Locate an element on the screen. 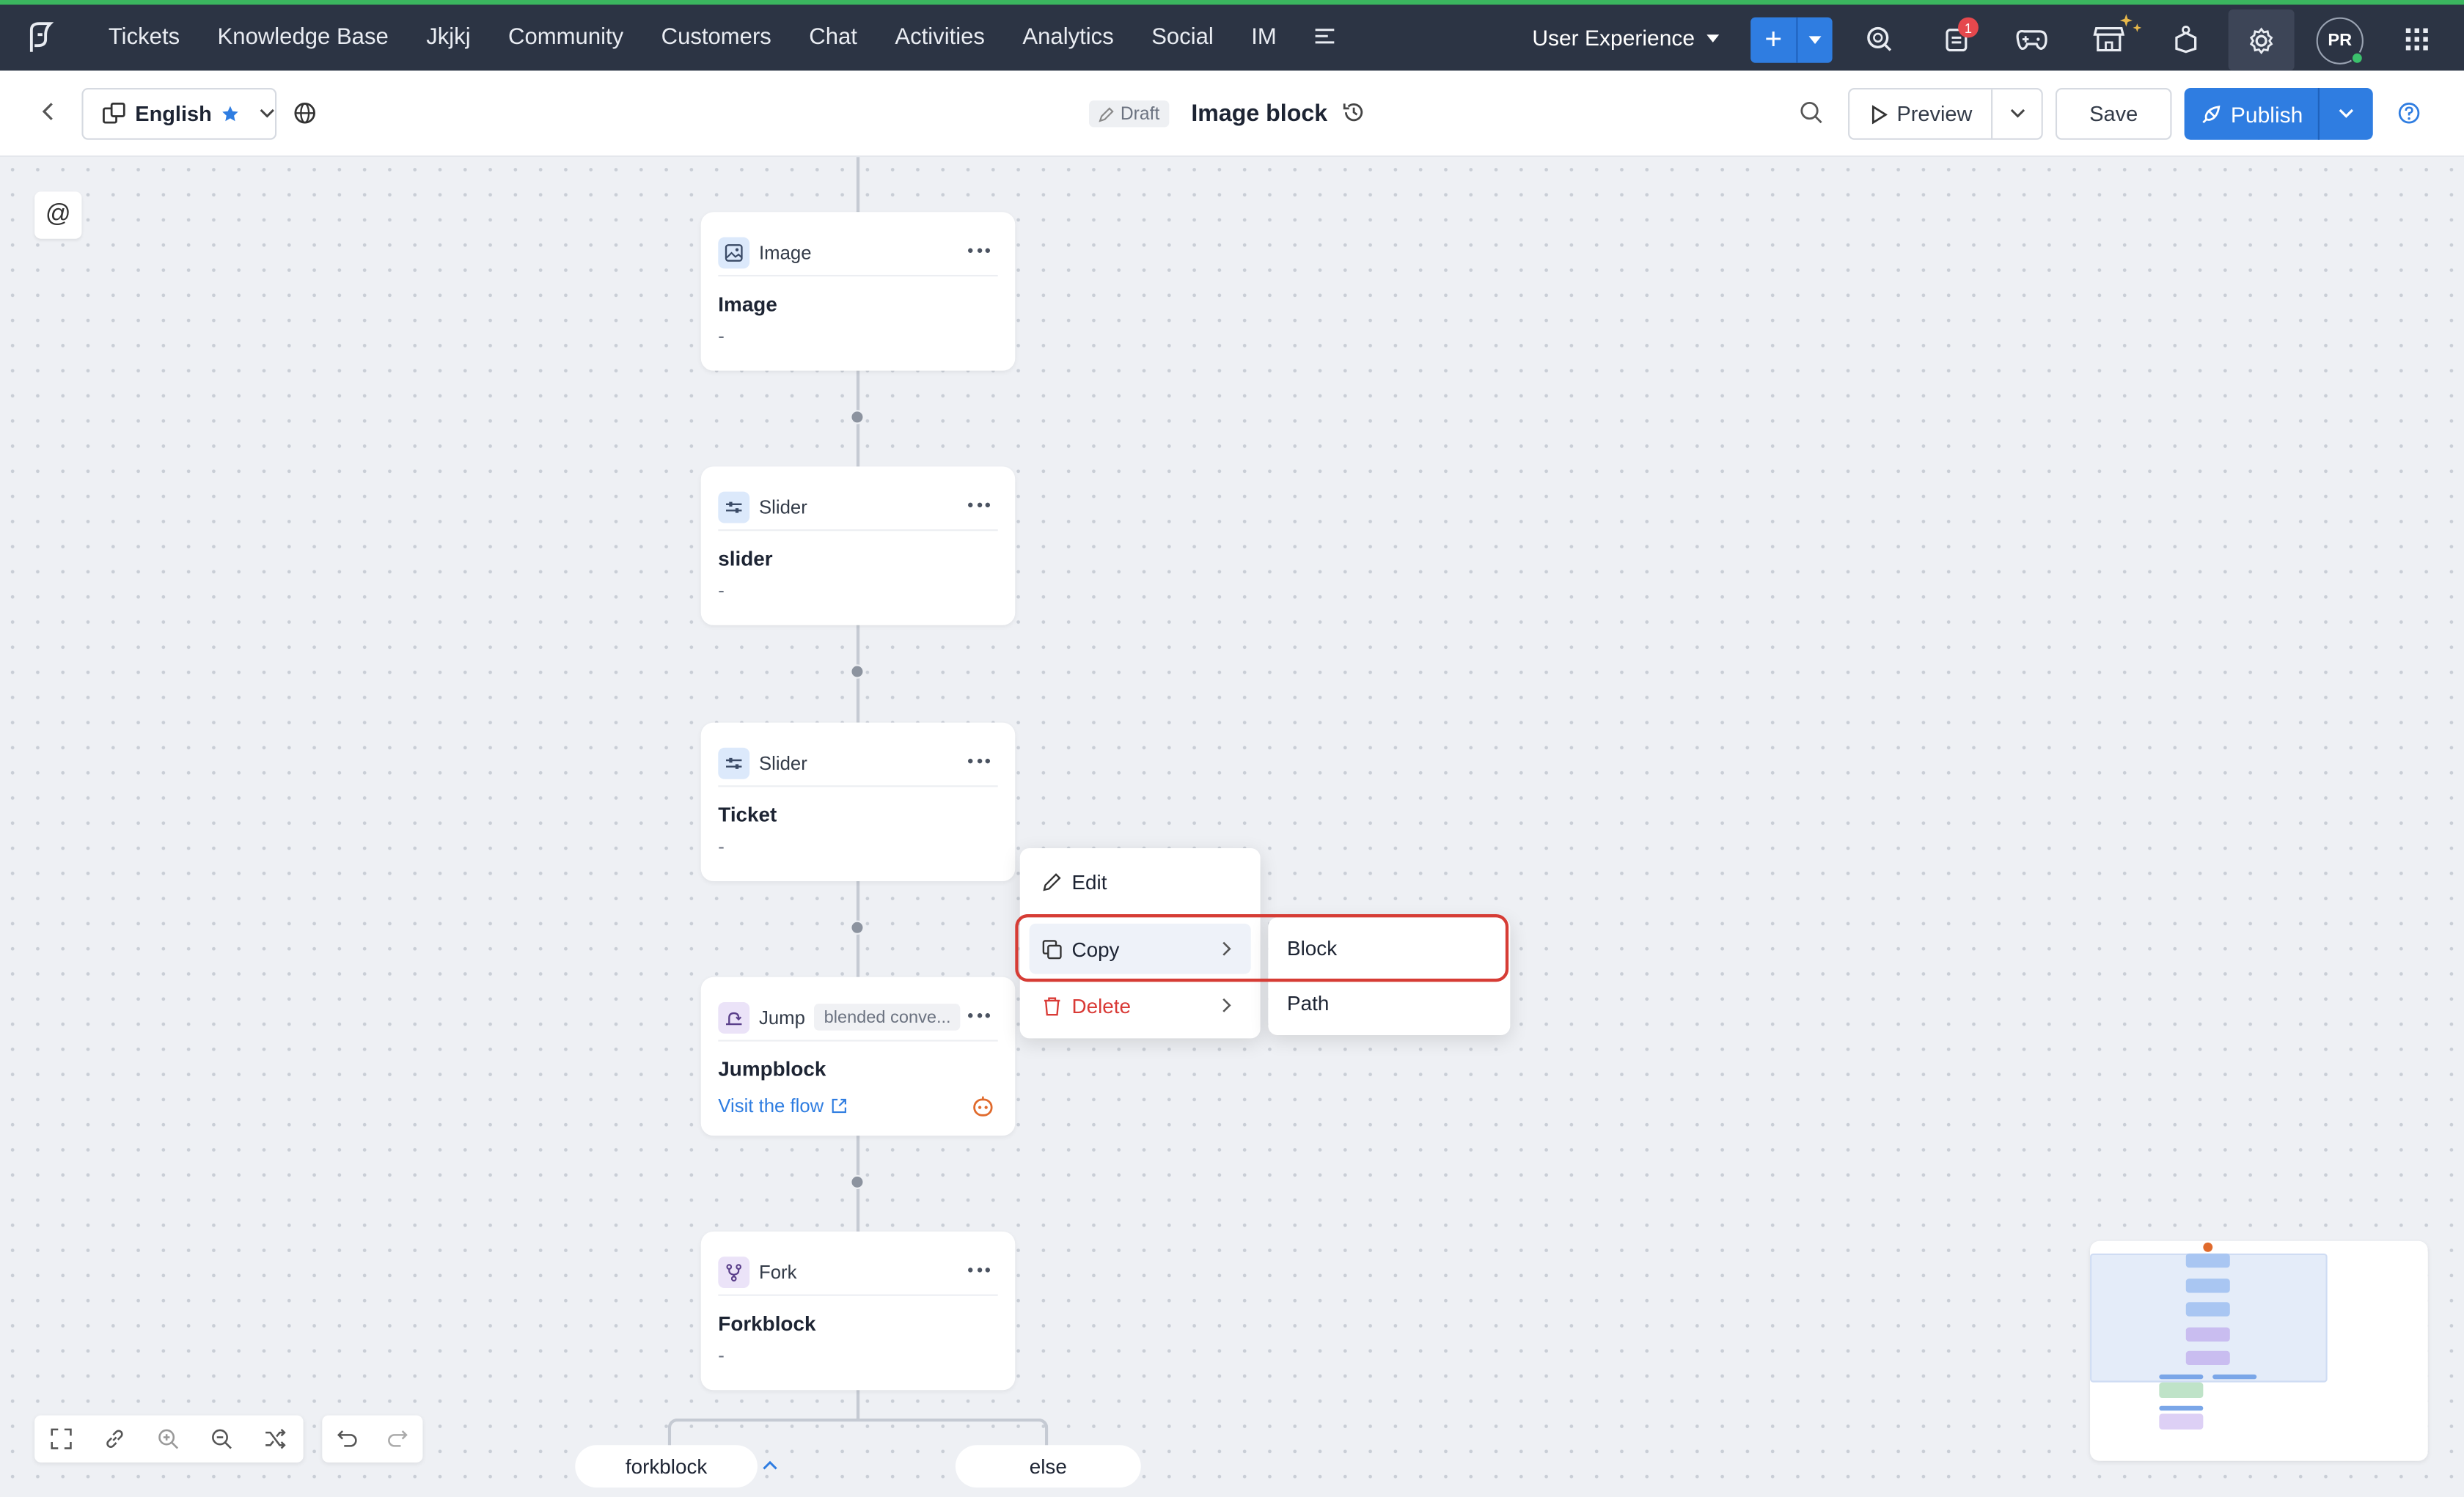  mention-button: @ is located at coordinates (58, 215).